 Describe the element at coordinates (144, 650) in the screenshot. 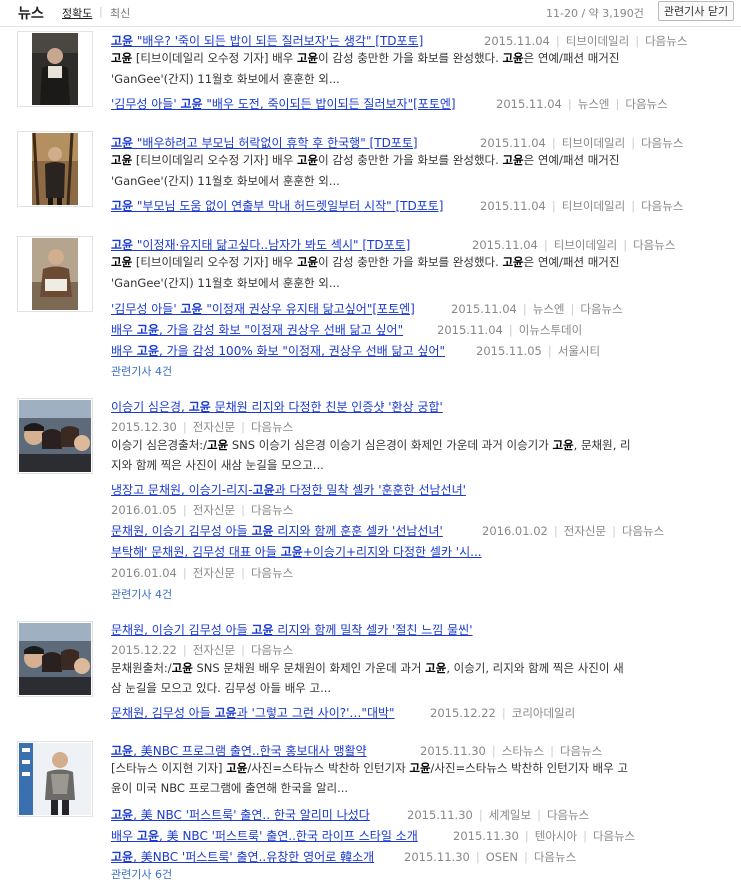

I see `news-date: 2015.12.22` at that location.